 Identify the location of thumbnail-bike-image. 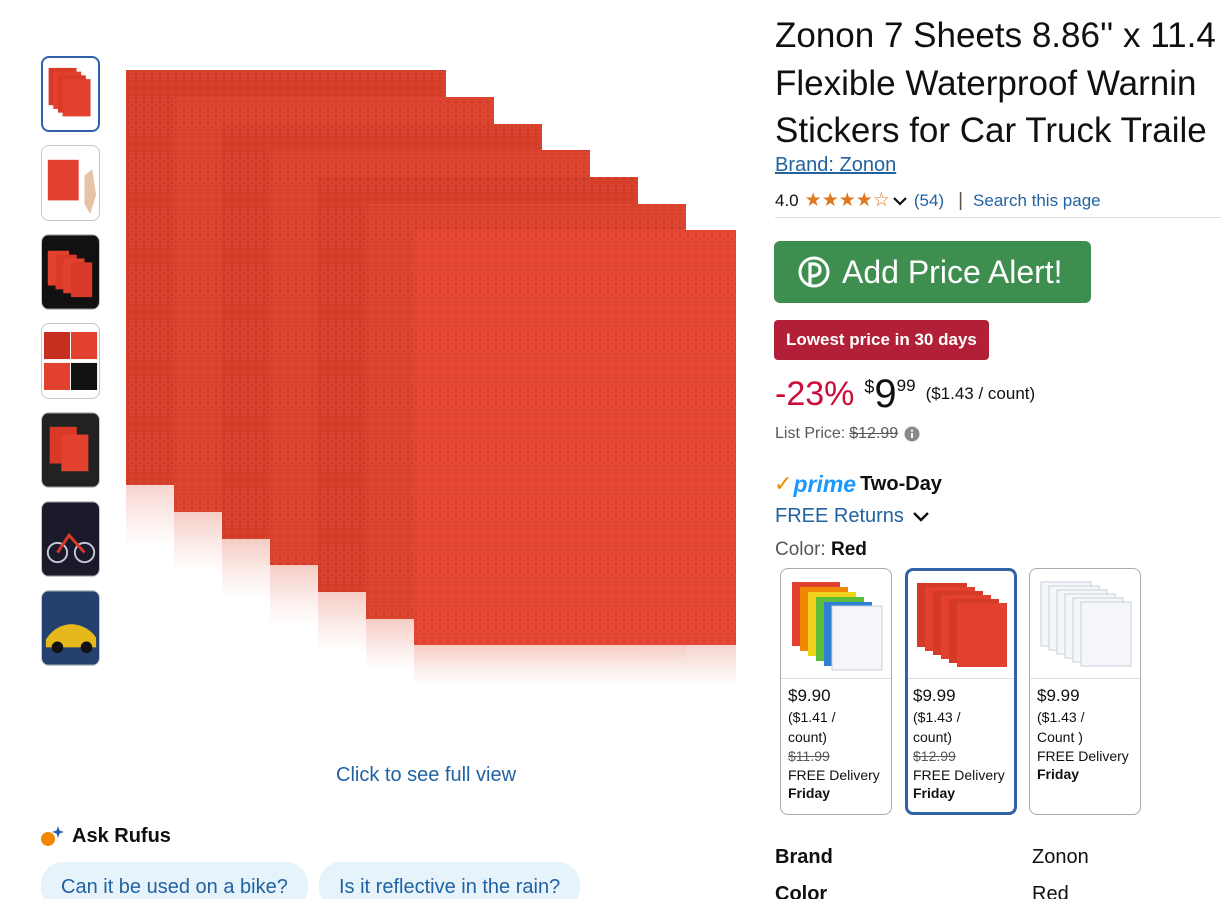
(70, 539).